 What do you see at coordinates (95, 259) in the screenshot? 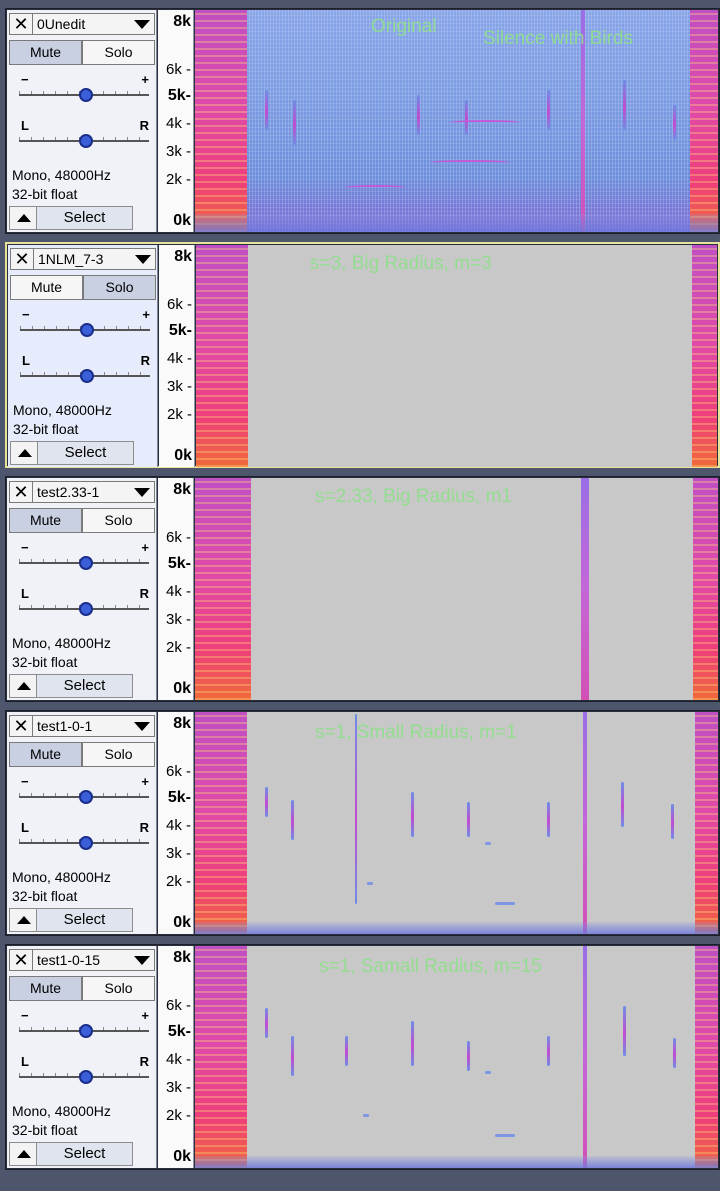
I see `track-name-menu: 1NLM_7-3` at bounding box center [95, 259].